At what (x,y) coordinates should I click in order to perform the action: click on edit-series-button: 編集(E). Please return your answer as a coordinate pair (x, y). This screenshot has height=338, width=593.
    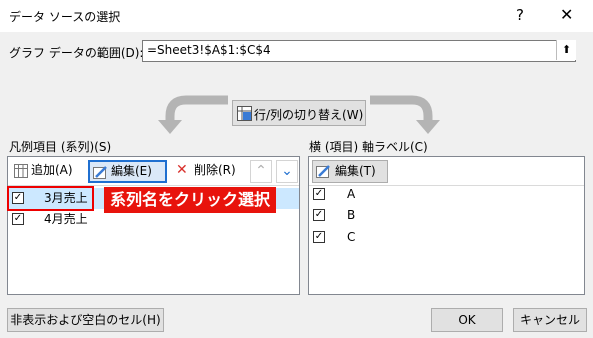
    Looking at the image, I should click on (127, 171).